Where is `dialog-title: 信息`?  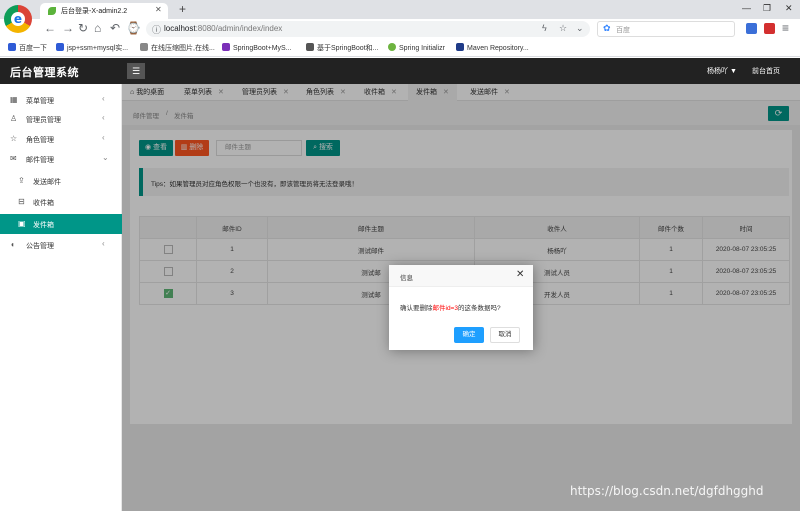 dialog-title: 信息 is located at coordinates (406, 278).